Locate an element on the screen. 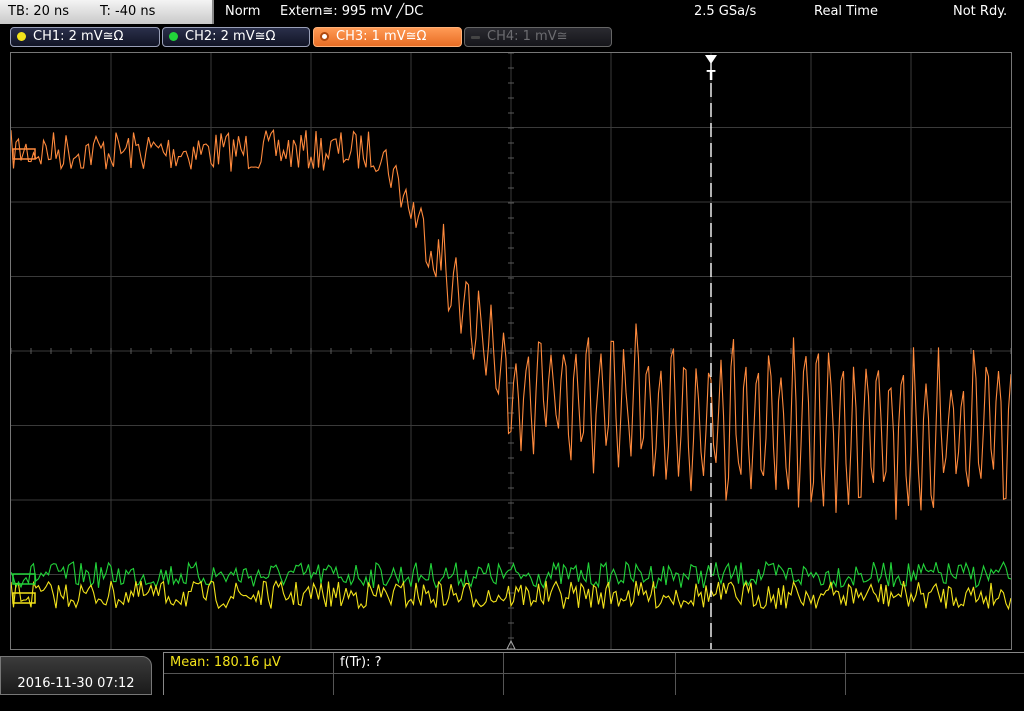 The height and width of the screenshot is (711, 1024). ch4-indicator-icon is located at coordinates (475, 37).